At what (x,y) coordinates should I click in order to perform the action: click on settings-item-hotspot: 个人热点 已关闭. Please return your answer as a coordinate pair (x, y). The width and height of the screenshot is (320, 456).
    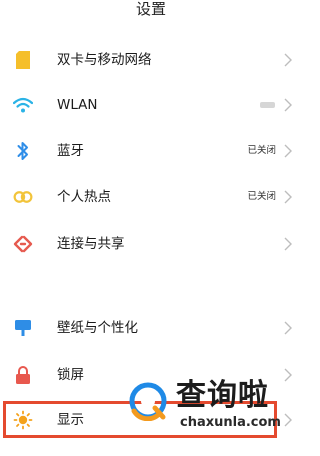
    Looking at the image, I should click on (151, 197).